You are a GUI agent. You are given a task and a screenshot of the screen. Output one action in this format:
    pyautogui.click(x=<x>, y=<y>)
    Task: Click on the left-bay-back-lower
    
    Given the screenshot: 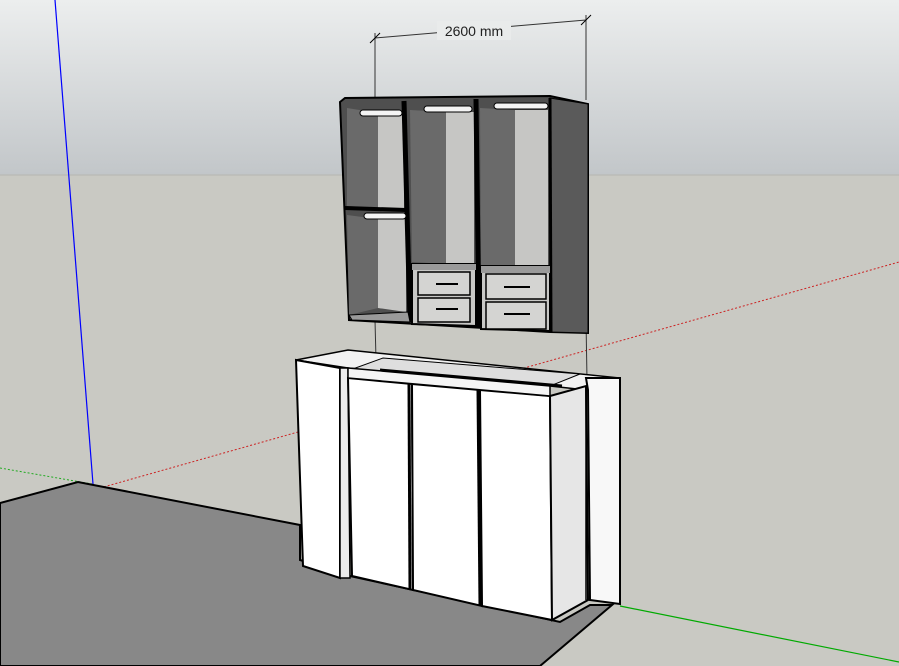 What is the action you would take?
    pyautogui.click(x=392, y=265)
    